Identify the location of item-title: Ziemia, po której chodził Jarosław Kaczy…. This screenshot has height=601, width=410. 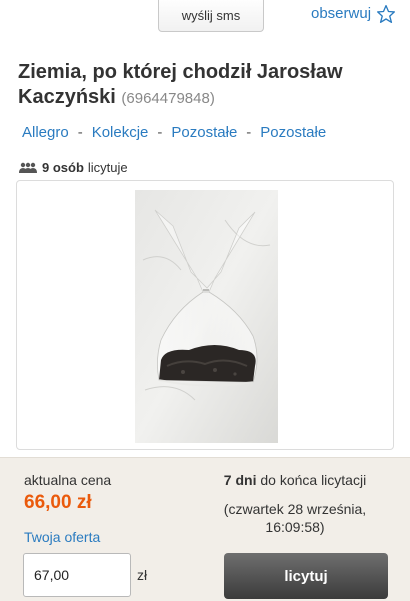
(208, 85).